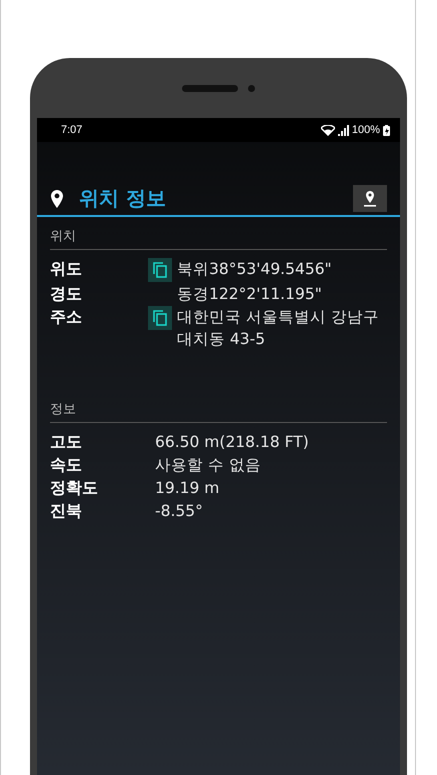  What do you see at coordinates (66, 317) in the screenshot?
I see `field-label: 주소` at bounding box center [66, 317].